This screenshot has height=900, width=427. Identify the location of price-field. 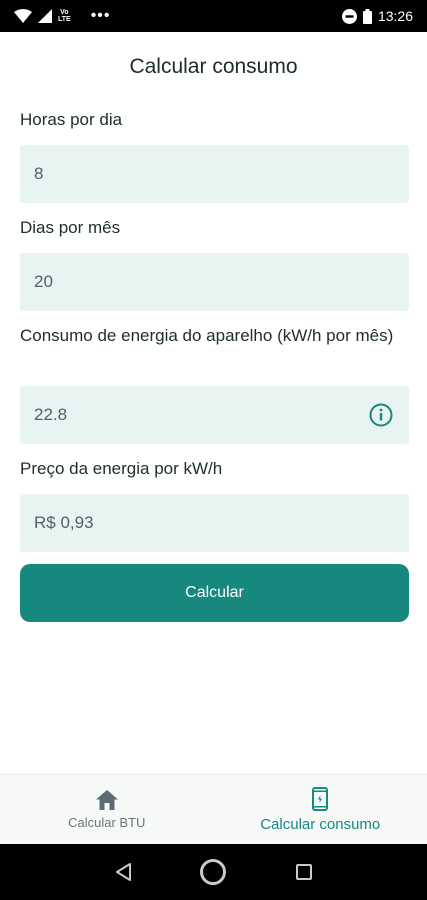
(214, 523).